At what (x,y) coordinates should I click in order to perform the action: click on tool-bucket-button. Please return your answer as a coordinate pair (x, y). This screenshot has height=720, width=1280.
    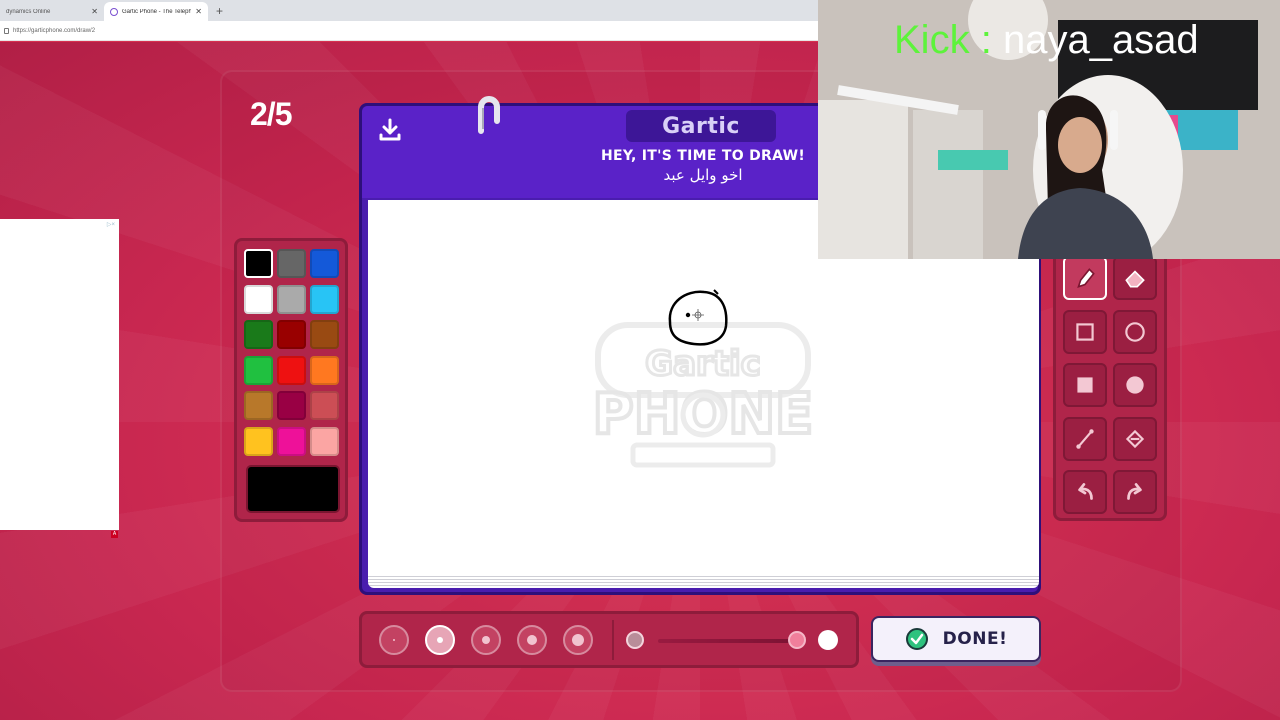
    Looking at the image, I should click on (1135, 438).